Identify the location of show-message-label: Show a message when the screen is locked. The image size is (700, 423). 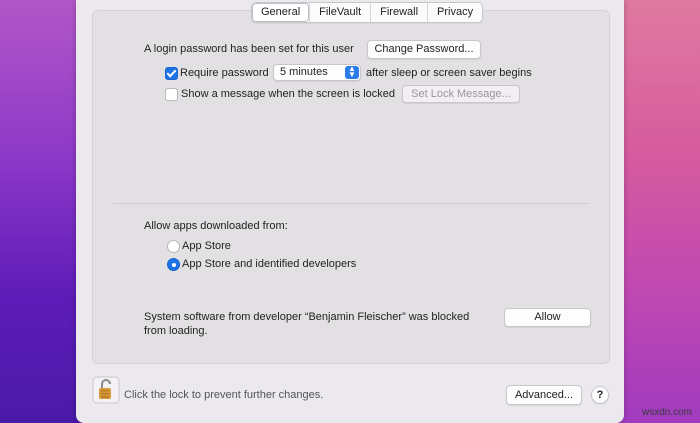
(288, 94).